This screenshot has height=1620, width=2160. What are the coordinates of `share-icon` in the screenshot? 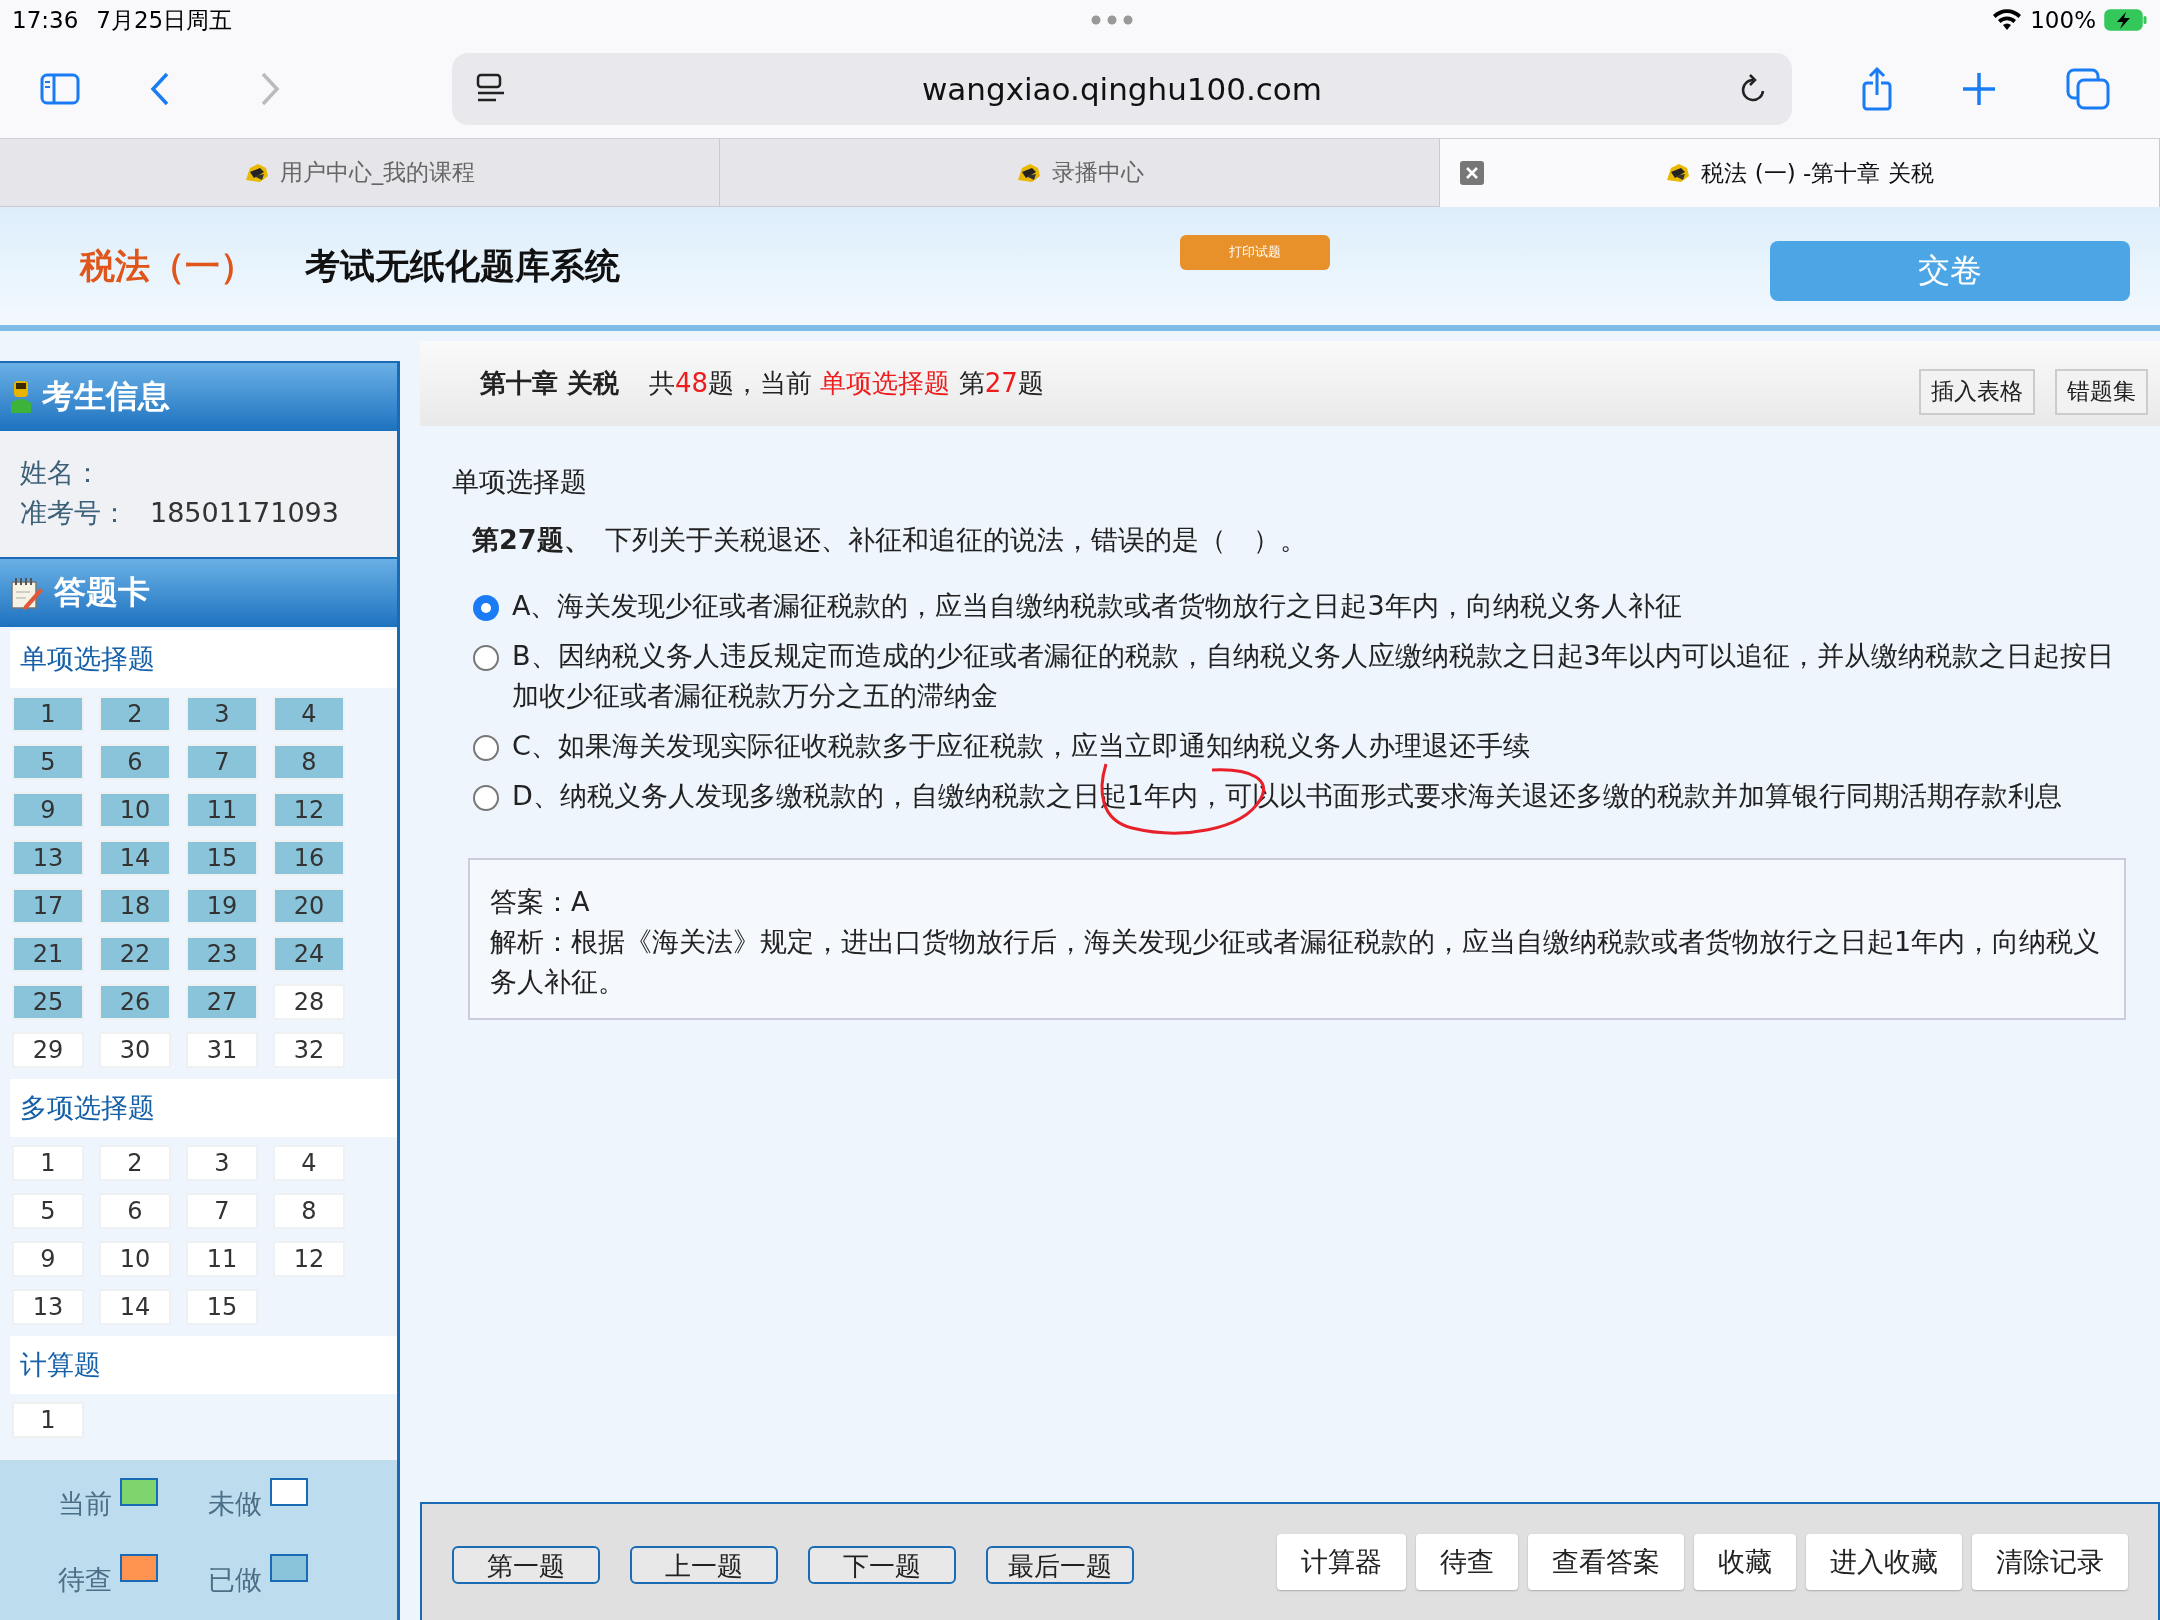 It's located at (1877, 89).